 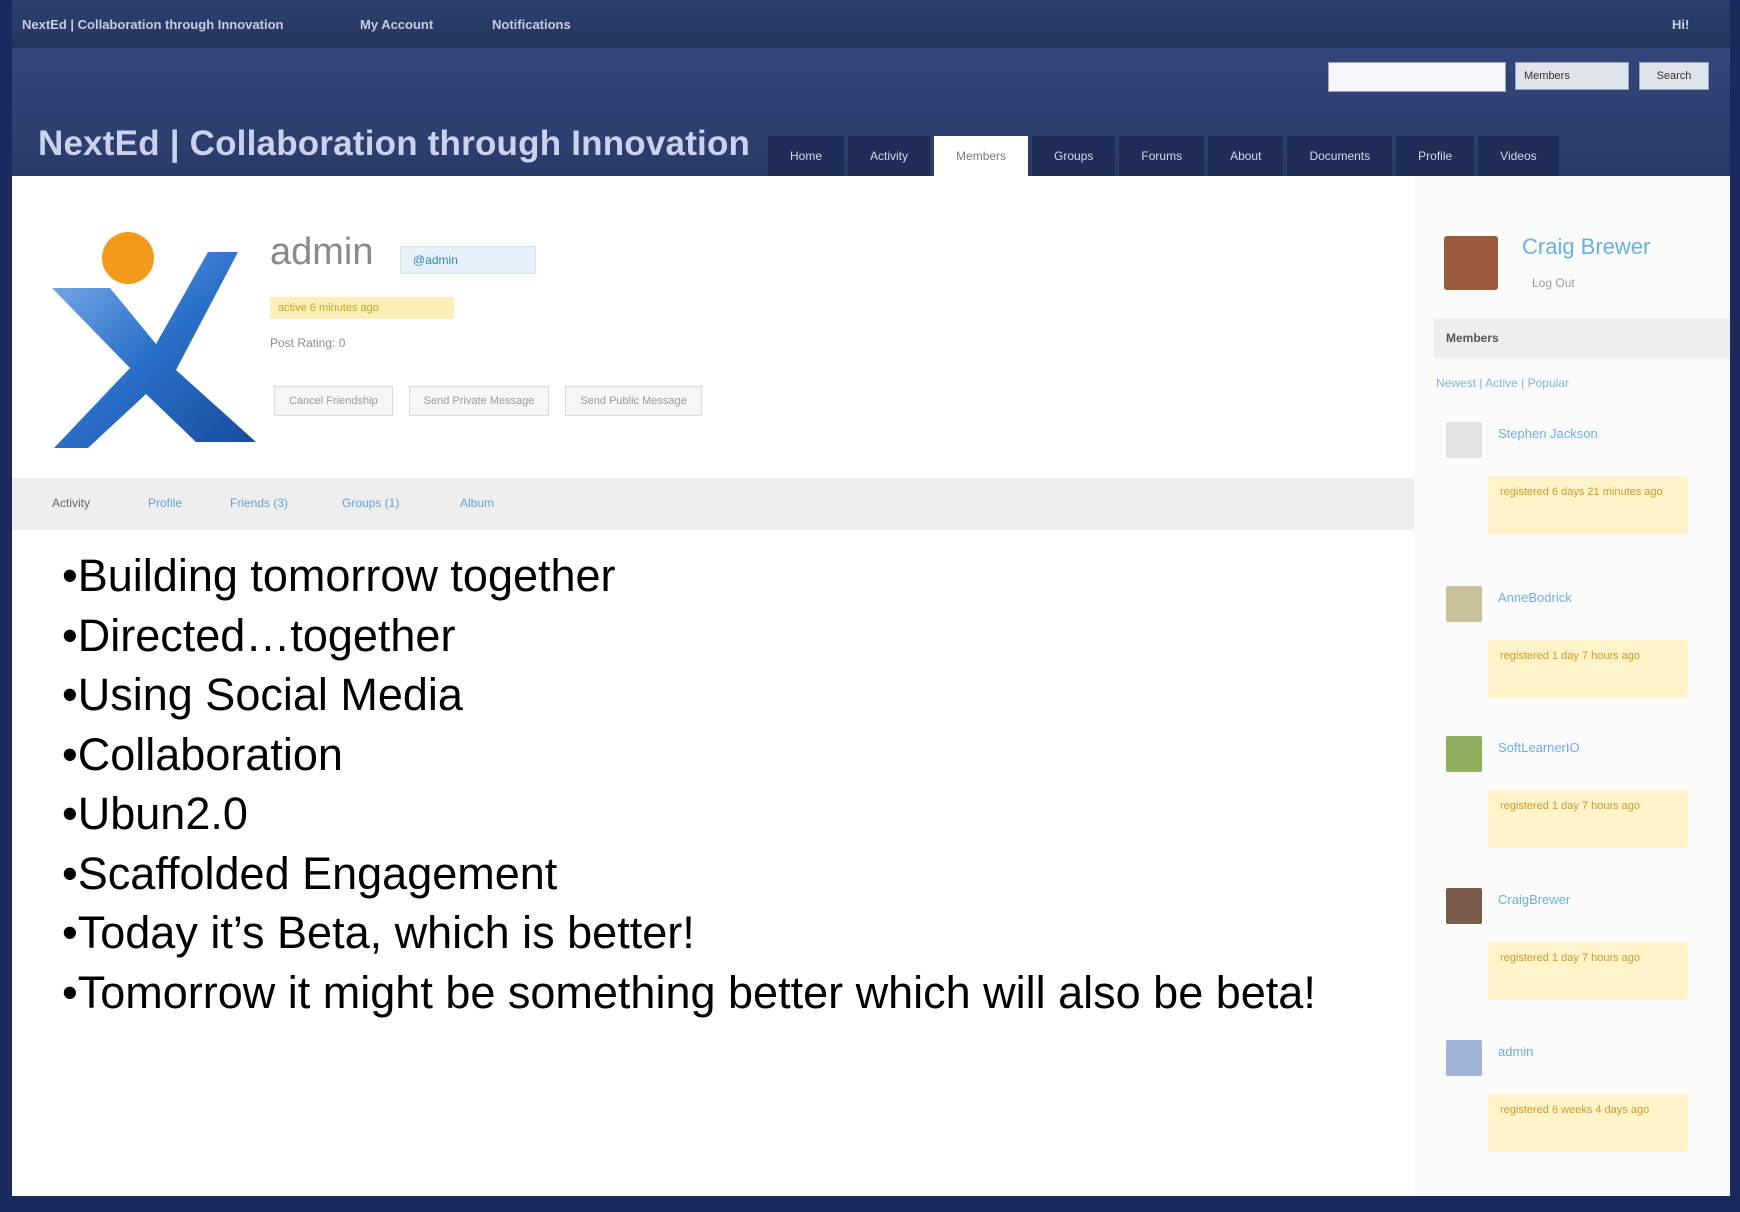 What do you see at coordinates (468, 260) in the screenshot?
I see `role-badge: @admin` at bounding box center [468, 260].